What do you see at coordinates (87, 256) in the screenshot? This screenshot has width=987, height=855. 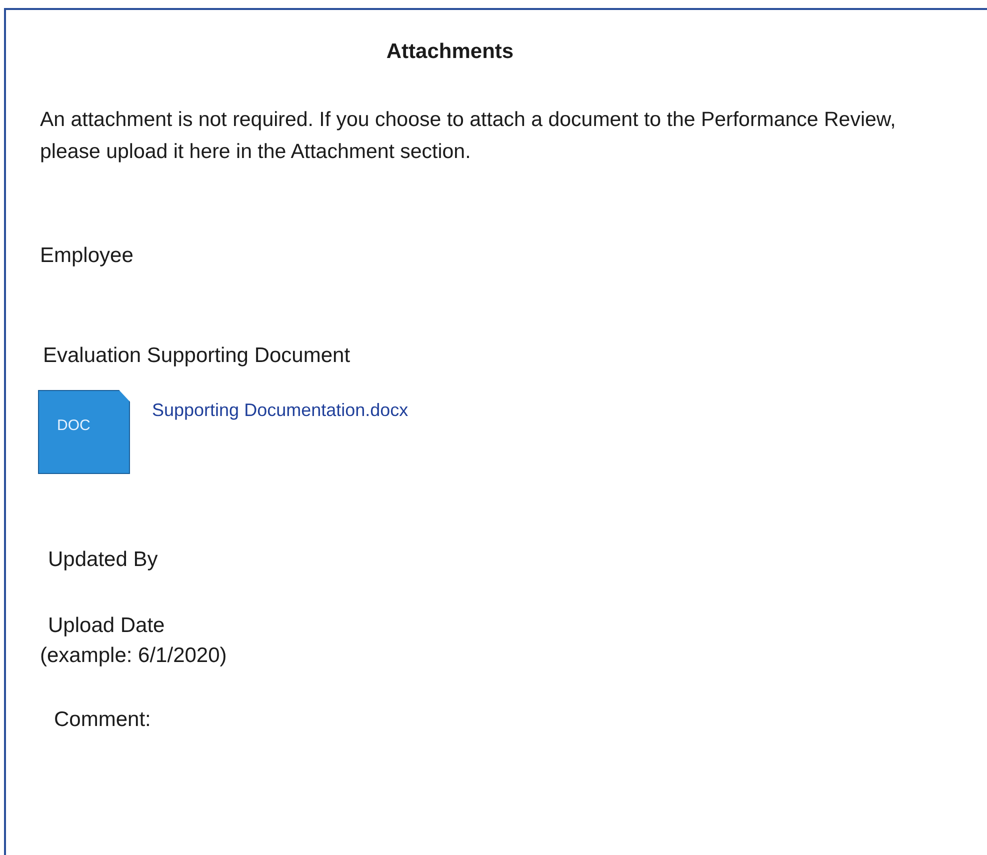 I see `field-label: Employee` at bounding box center [87, 256].